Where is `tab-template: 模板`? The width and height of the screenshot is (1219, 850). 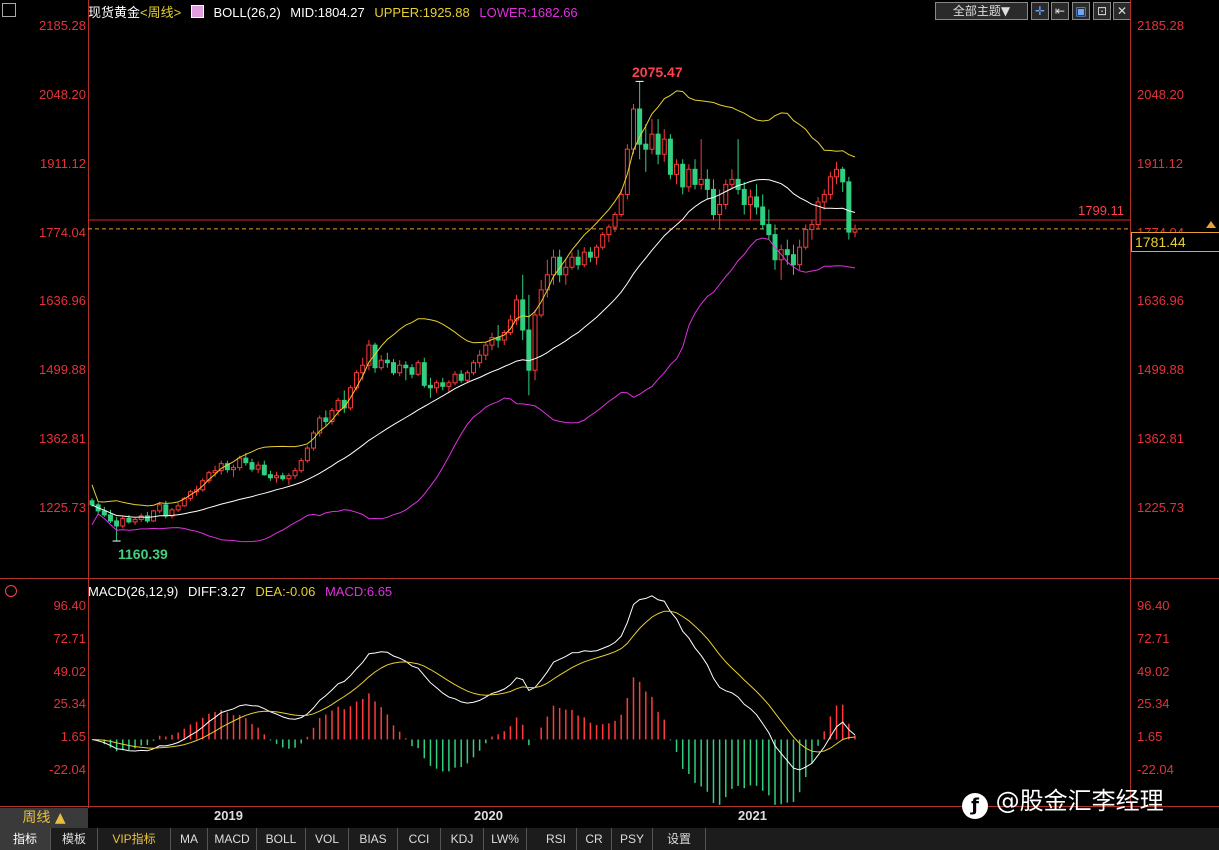
tab-template: 模板 is located at coordinates (74, 839).